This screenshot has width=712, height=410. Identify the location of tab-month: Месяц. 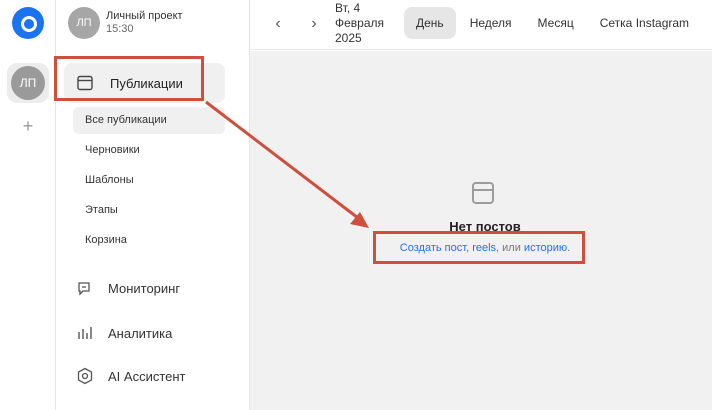
(556, 23).